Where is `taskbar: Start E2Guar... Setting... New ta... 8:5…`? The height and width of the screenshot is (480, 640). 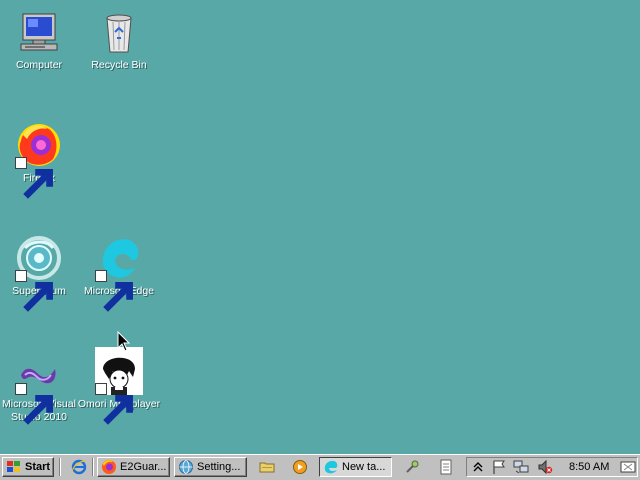 taskbar: Start E2Guar... Setting... New ta... 8:5… is located at coordinates (320, 467).